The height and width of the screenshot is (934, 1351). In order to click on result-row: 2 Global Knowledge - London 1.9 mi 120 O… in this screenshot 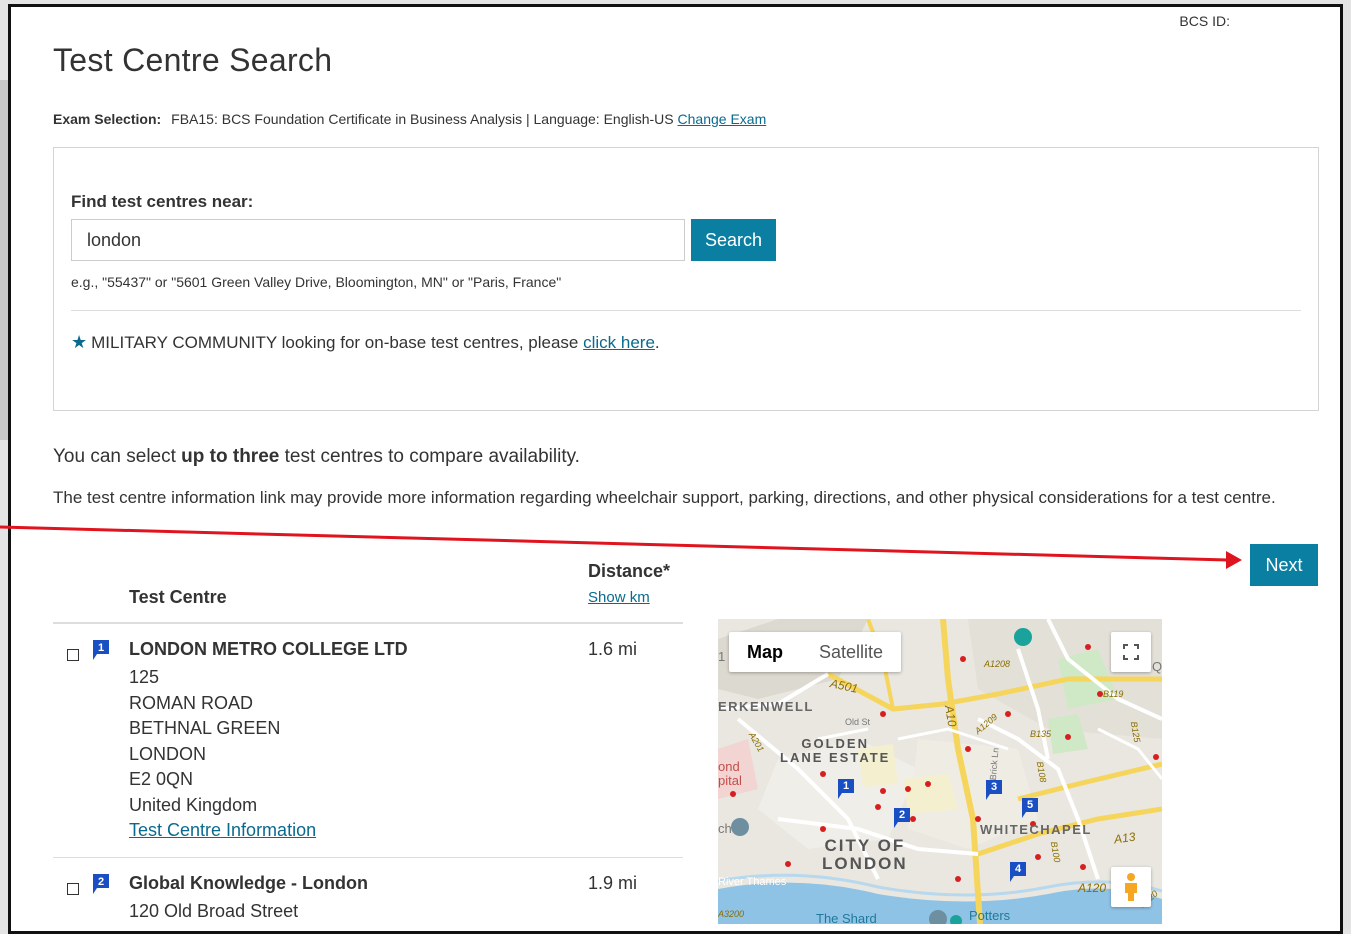, I will do `click(368, 903)`.